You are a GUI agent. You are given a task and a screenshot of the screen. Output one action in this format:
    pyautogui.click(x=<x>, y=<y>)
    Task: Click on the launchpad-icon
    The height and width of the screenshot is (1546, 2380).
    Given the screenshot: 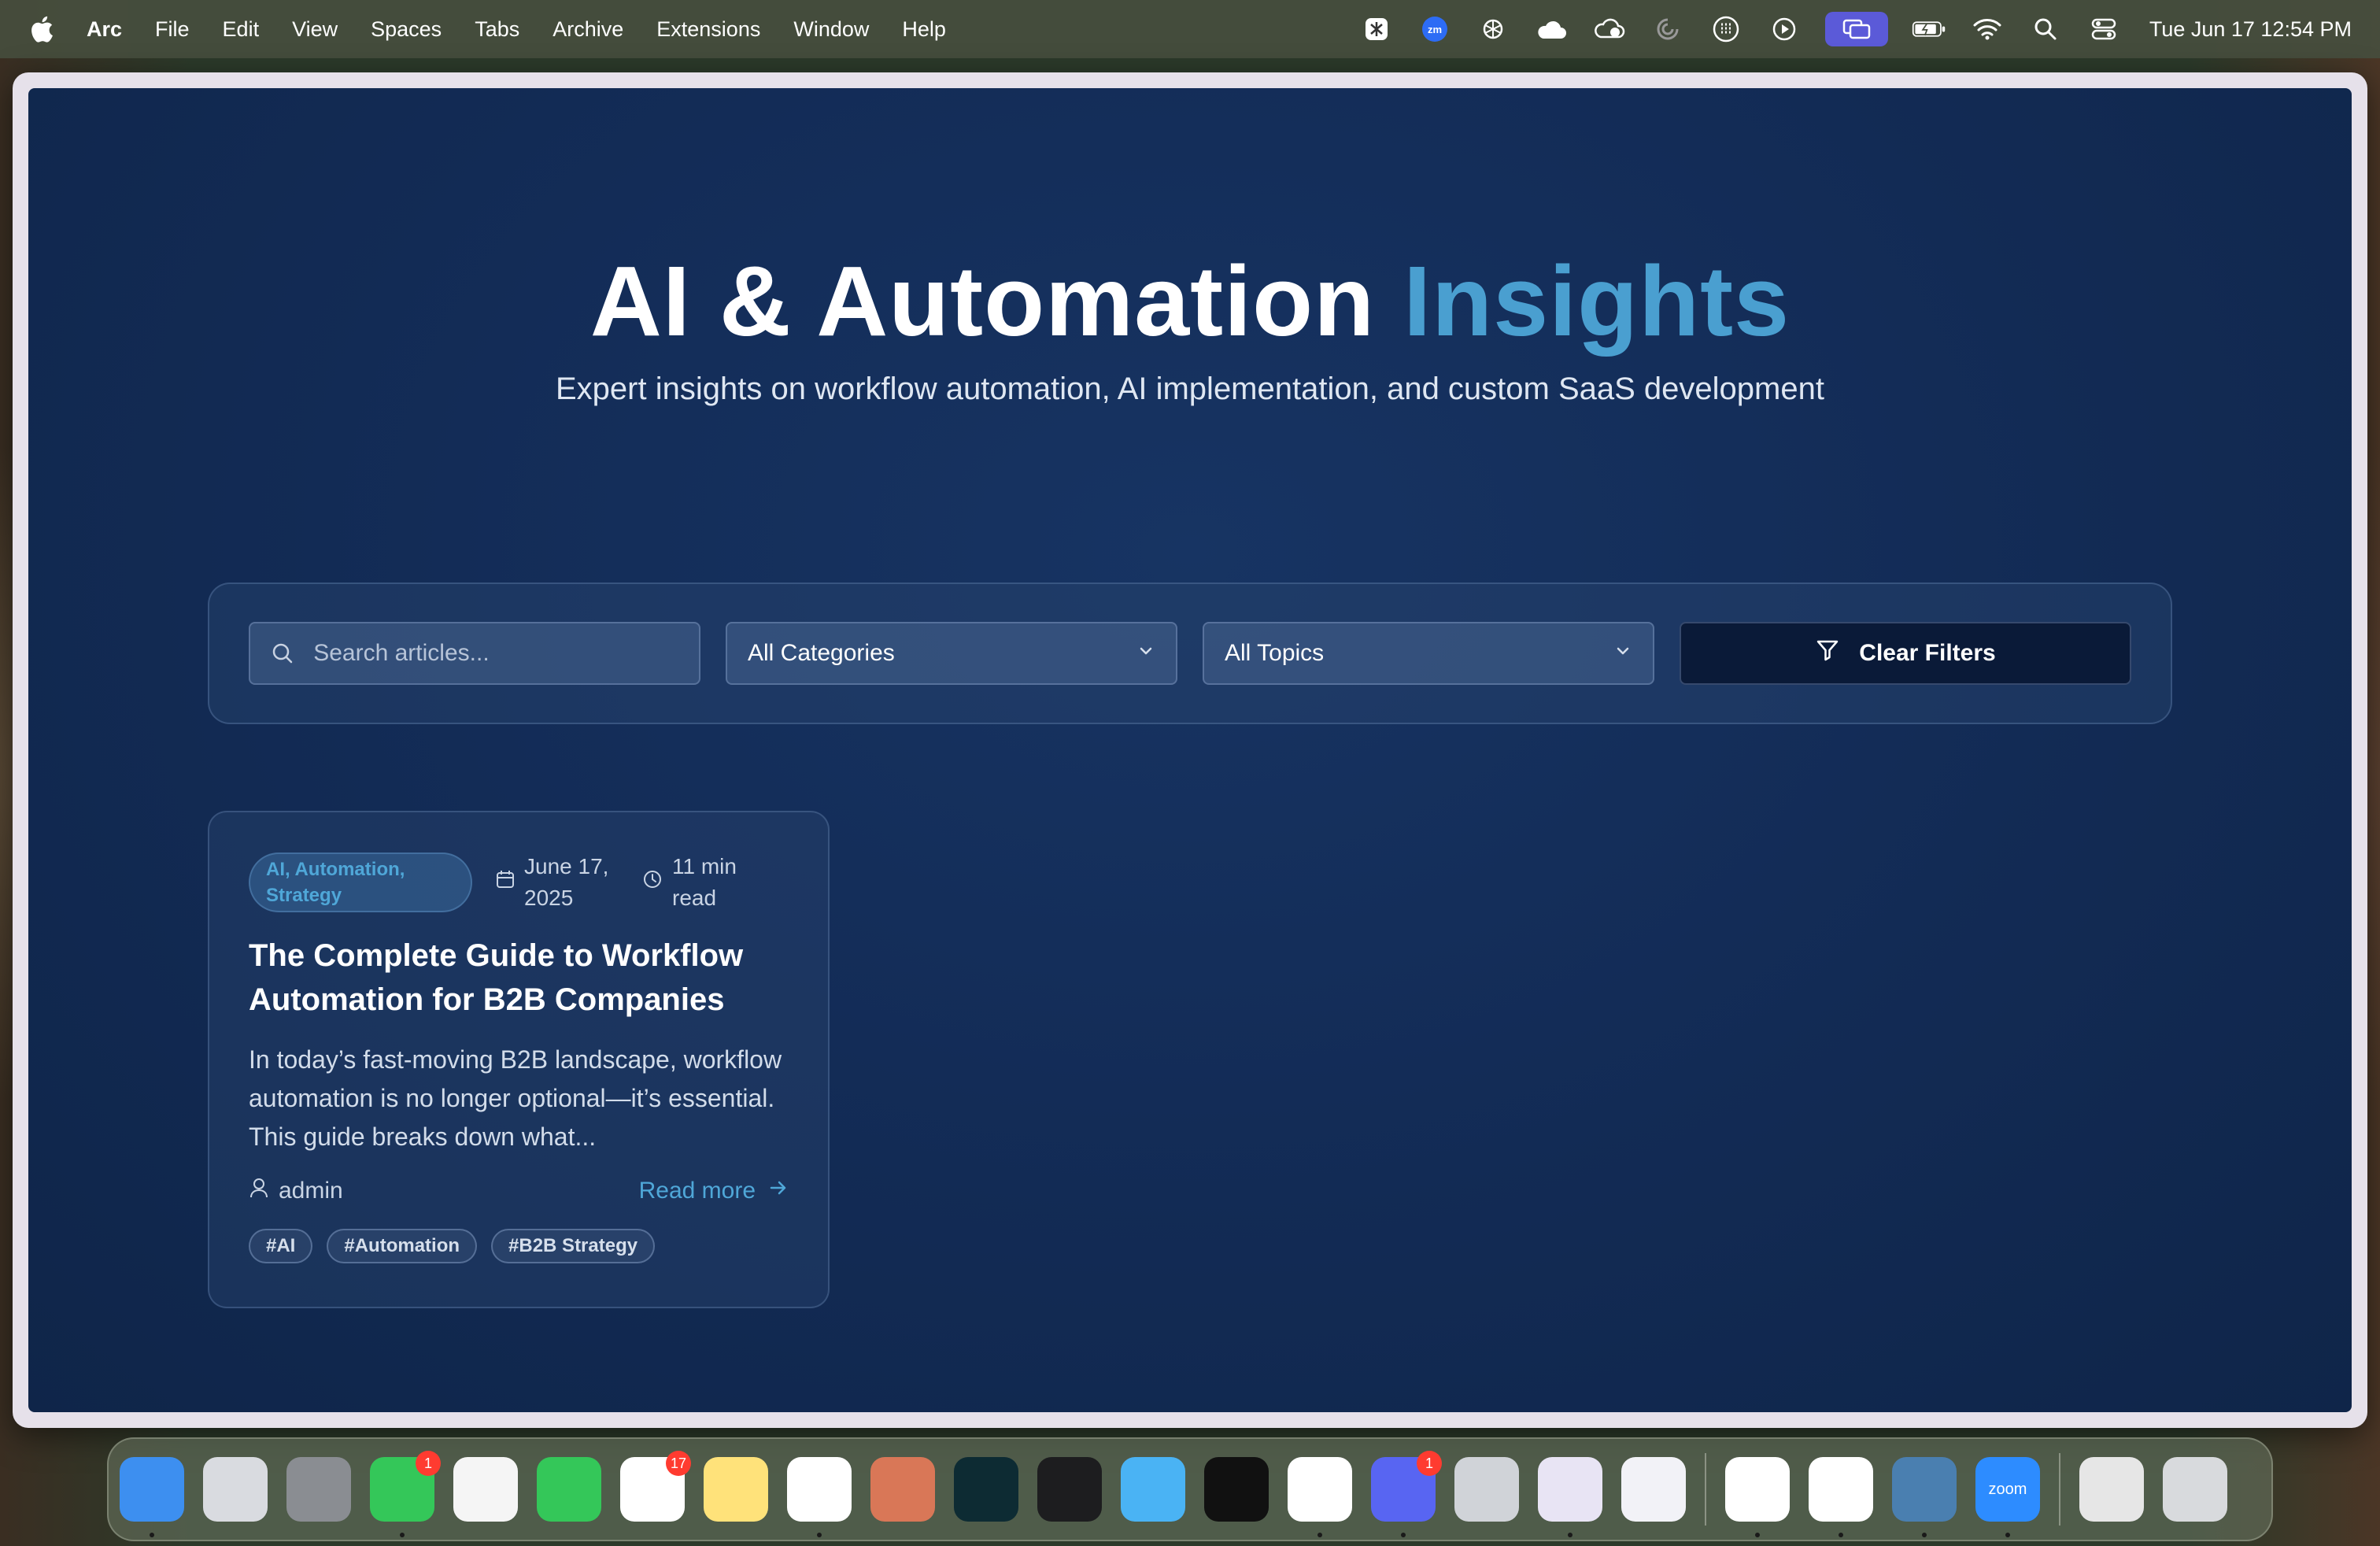 What is the action you would take?
    pyautogui.click(x=235, y=1489)
    